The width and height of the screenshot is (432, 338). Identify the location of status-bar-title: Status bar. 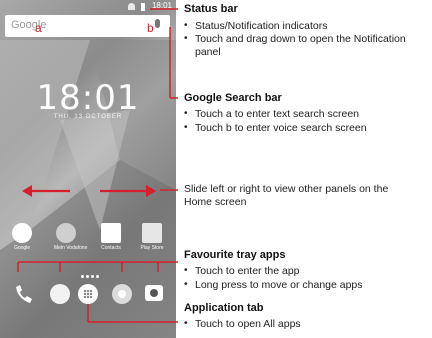
(211, 9).